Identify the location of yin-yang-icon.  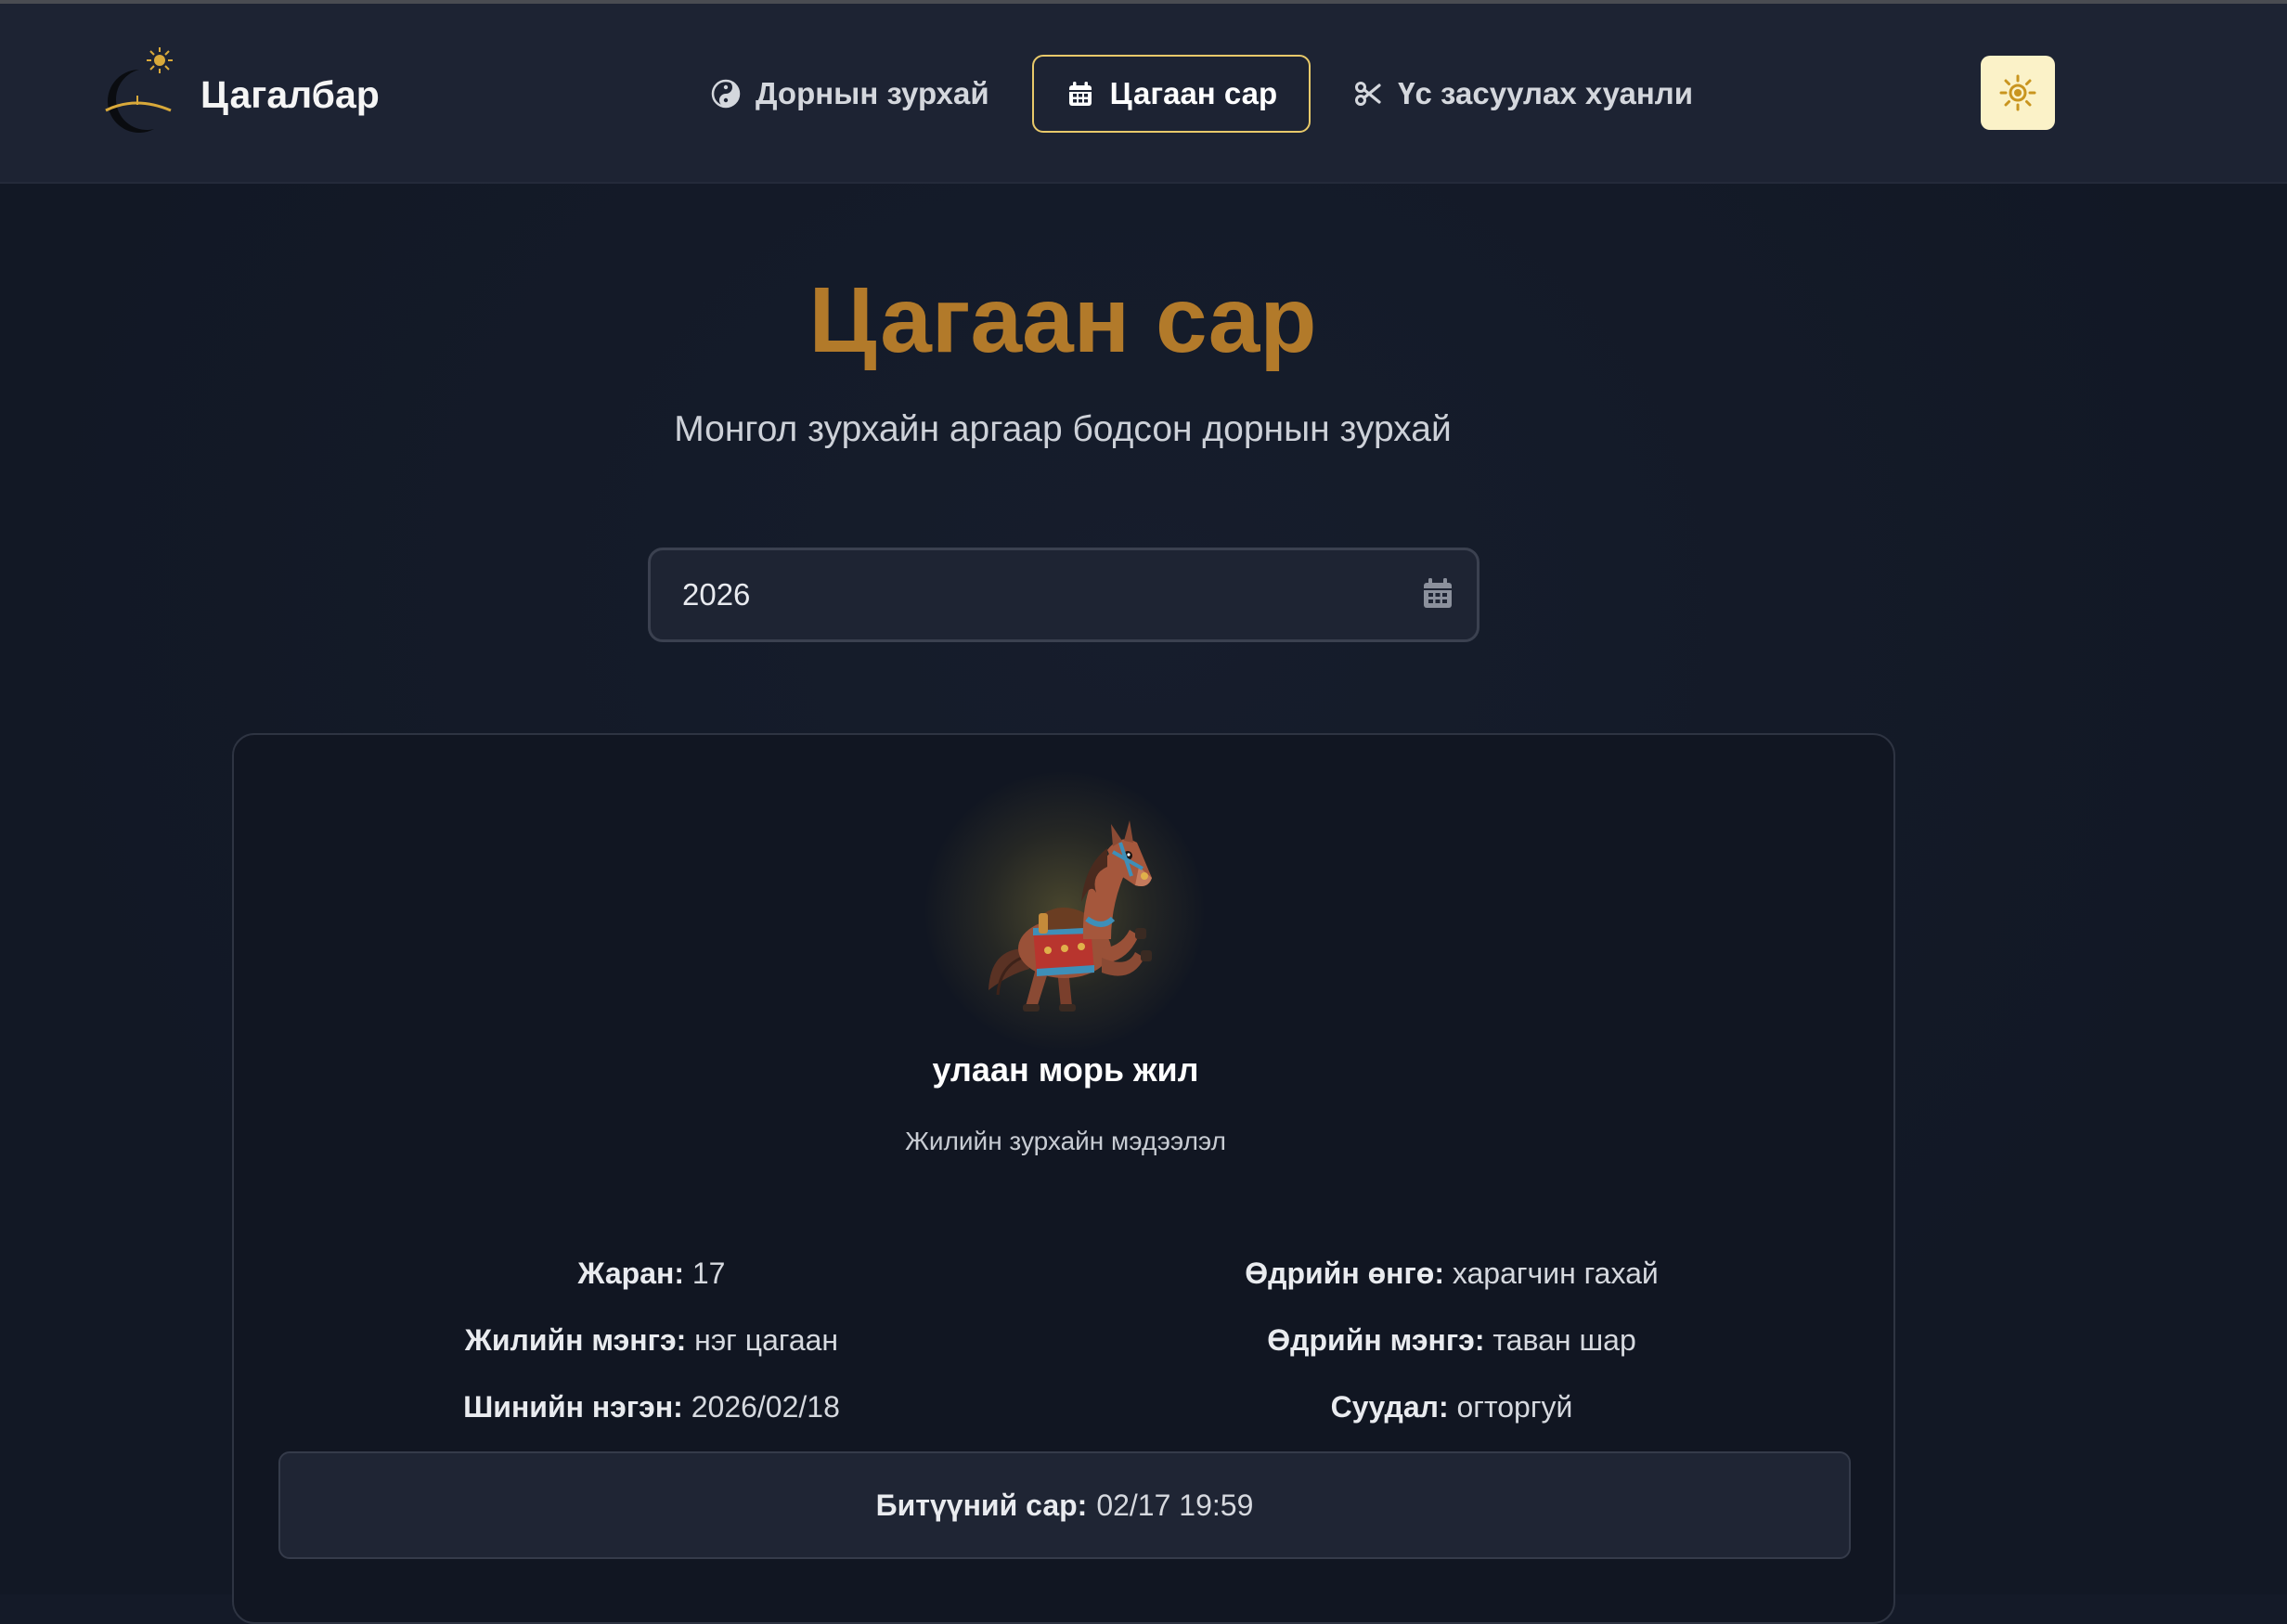
(726, 94).